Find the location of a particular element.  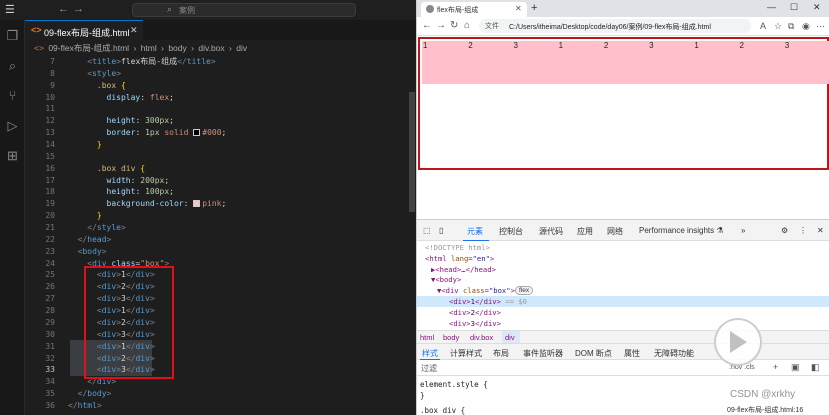

close-icon: ✕ is located at coordinates (134, 30).